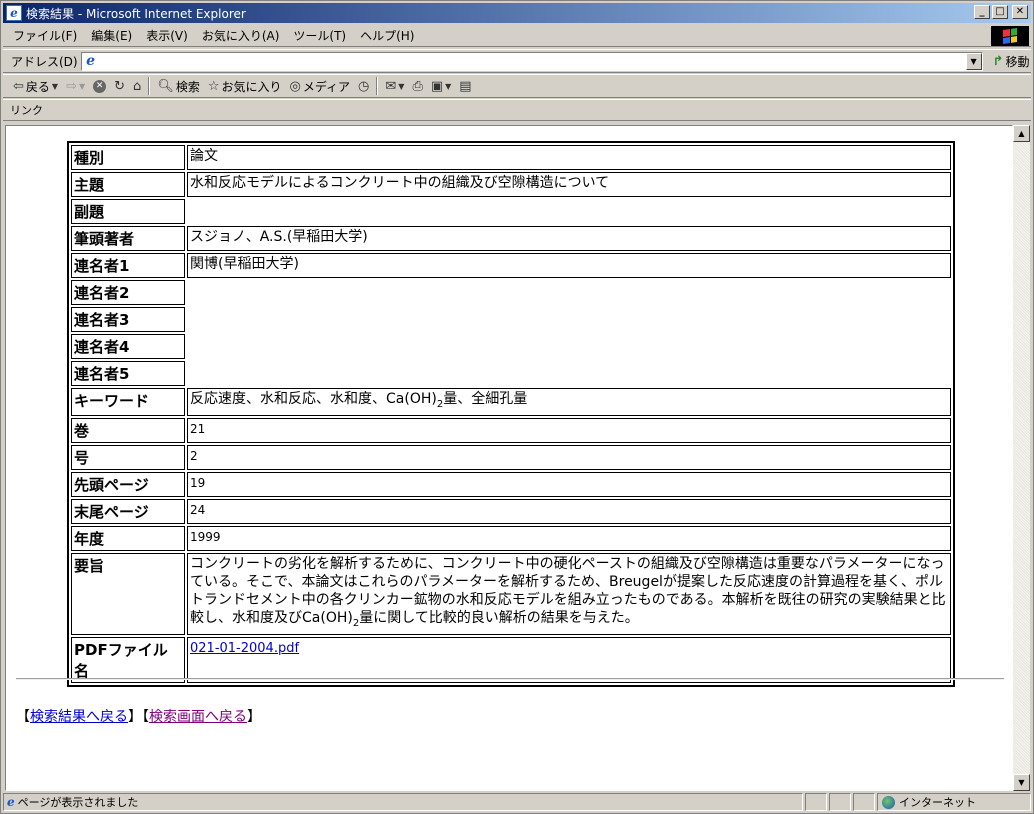 The height and width of the screenshot is (814, 1034). What do you see at coordinates (485, 399) in the screenshot?
I see `field-value-text: 量、全細孔量` at bounding box center [485, 399].